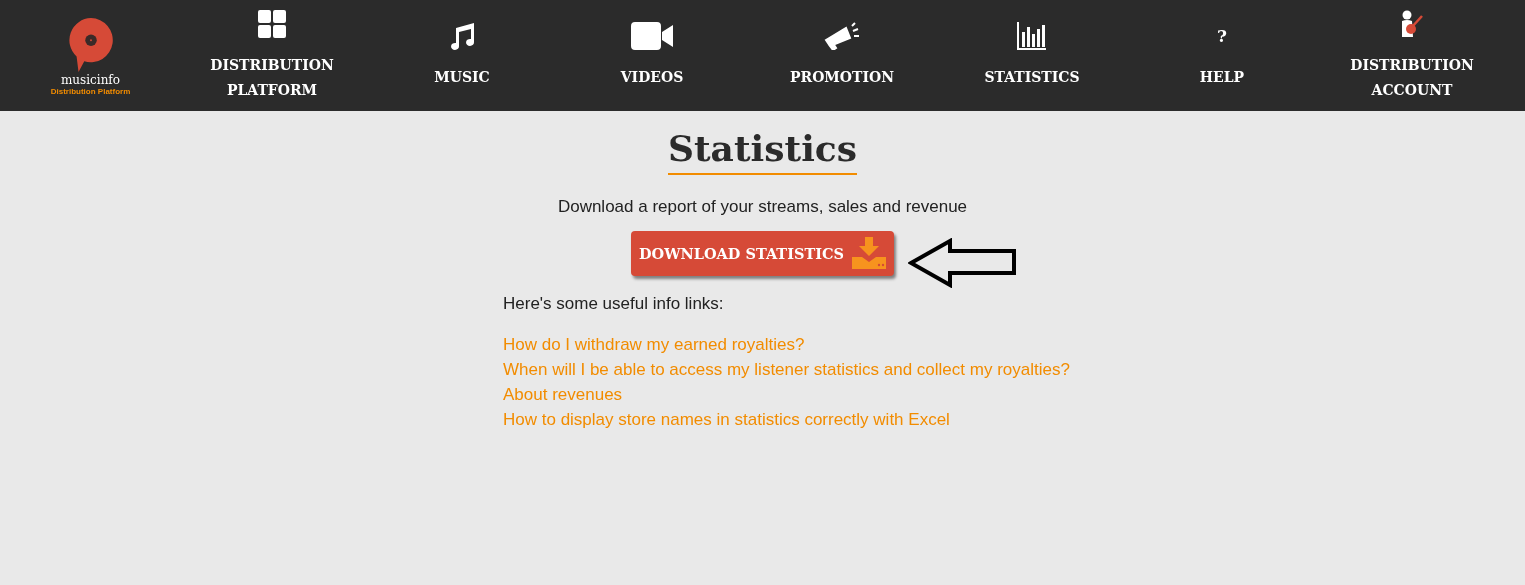 The width and height of the screenshot is (1525, 585). I want to click on nav-item: STATISTICS, so click(1032, 55).